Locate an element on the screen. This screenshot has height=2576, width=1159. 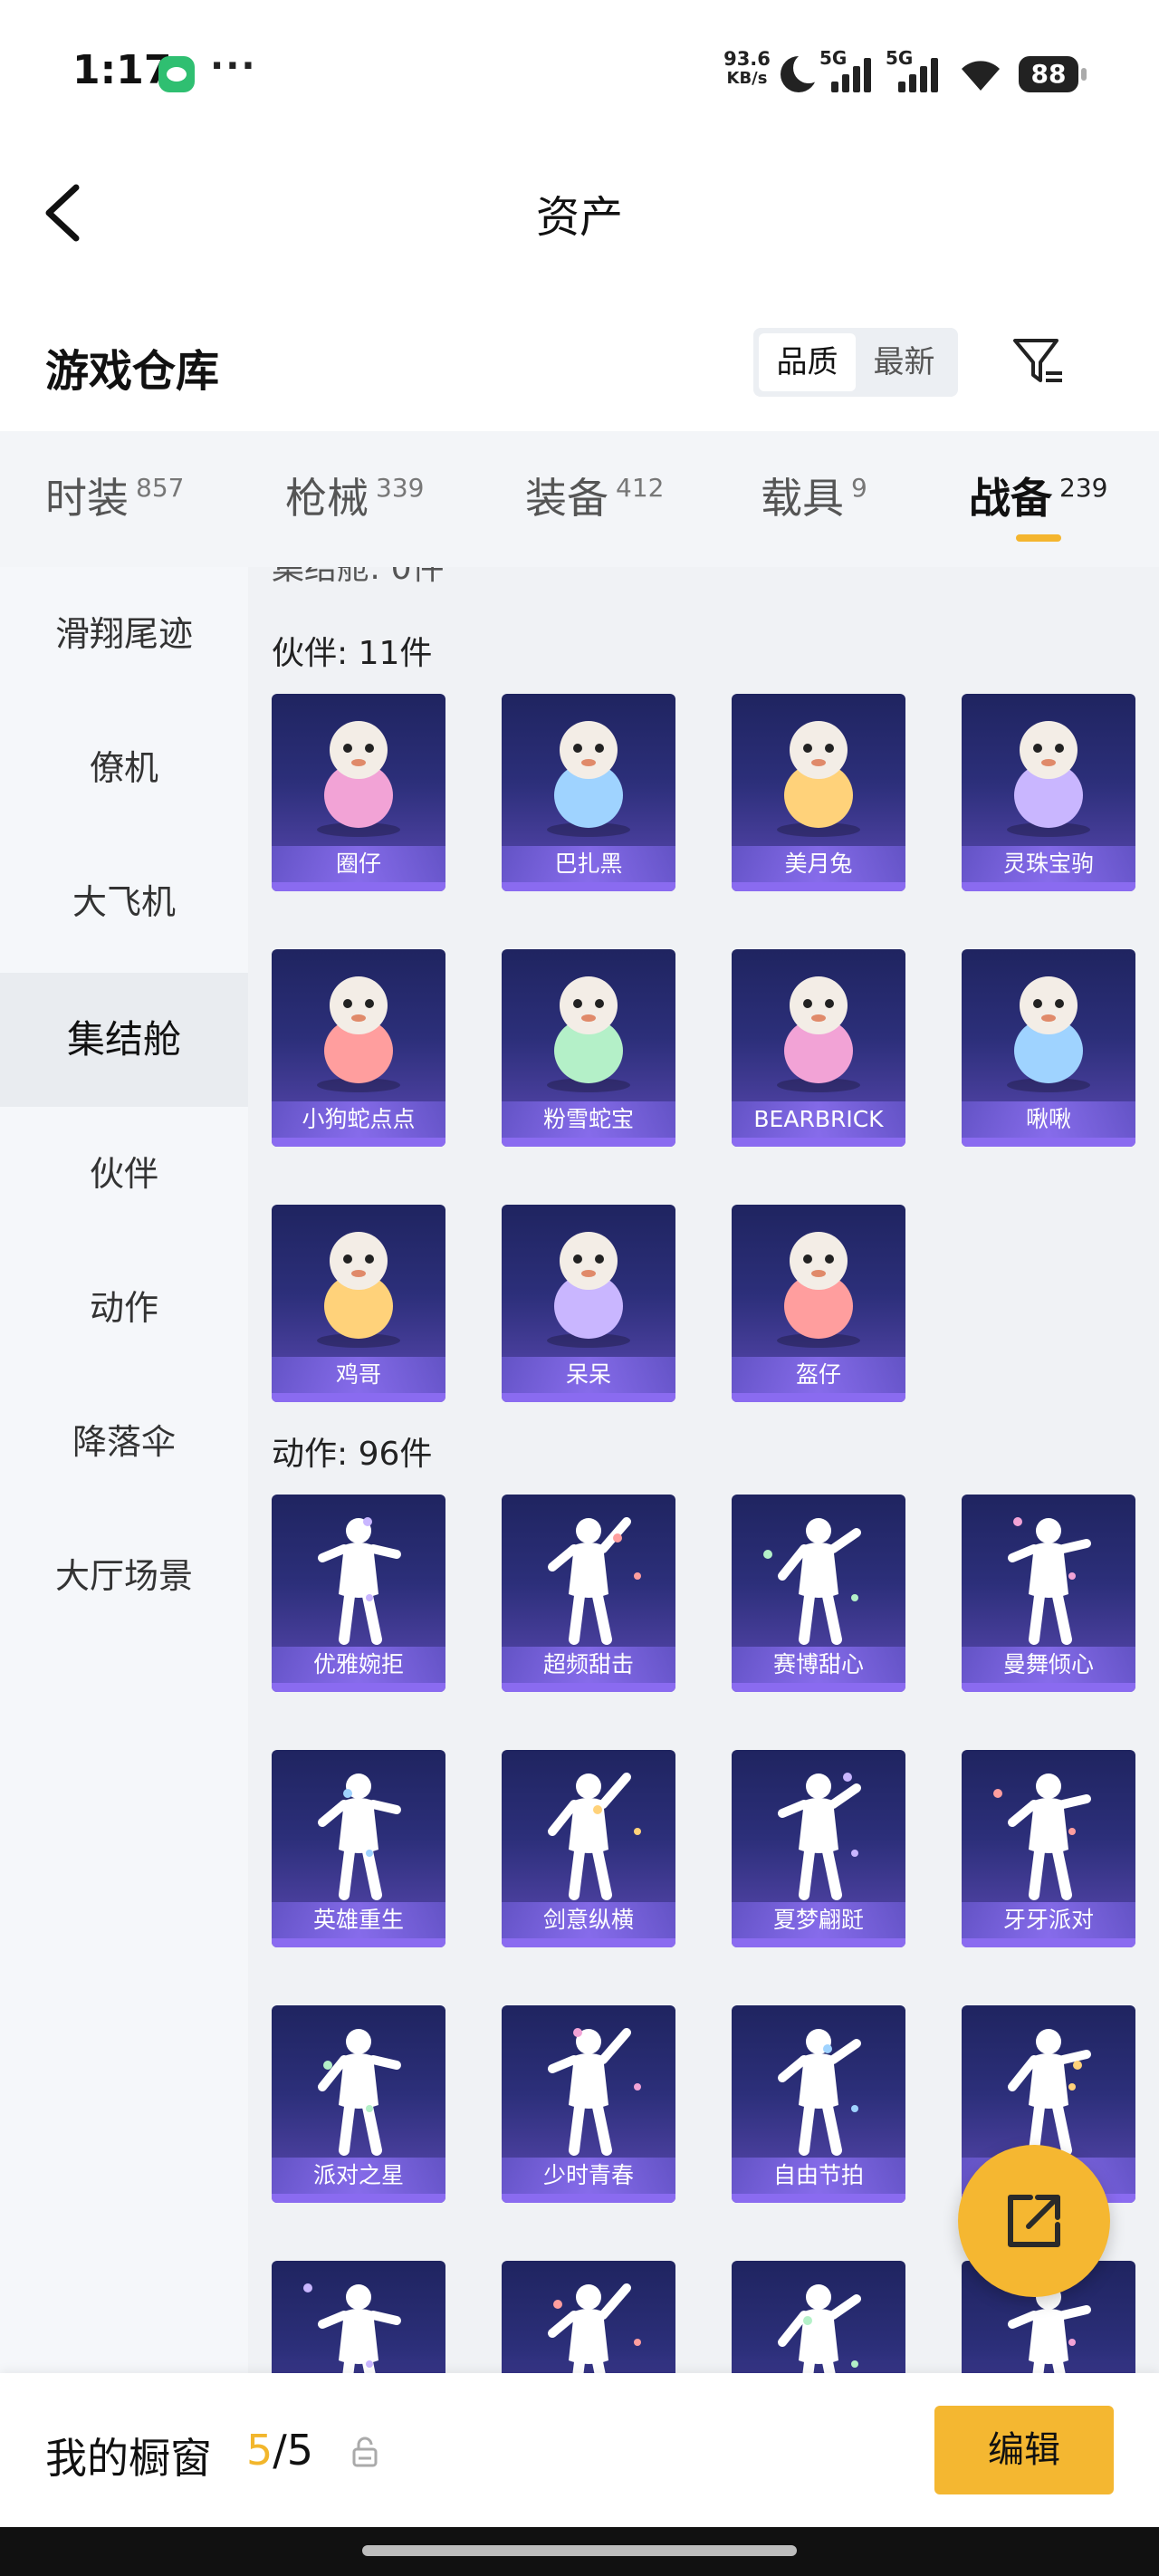
companion-card: 灵珠宝驹 is located at coordinates (1049, 792).